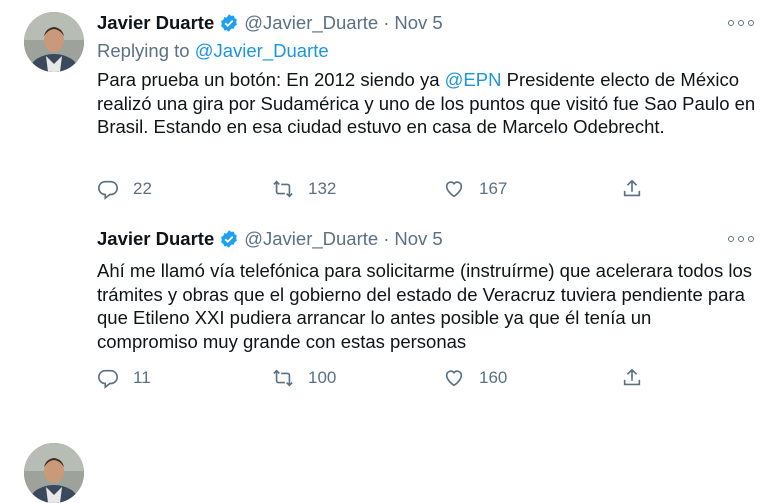 Image resolution: width=768 pixels, height=503 pixels. I want to click on replying-to: Replying to @Javier_Duarte, so click(213, 51).